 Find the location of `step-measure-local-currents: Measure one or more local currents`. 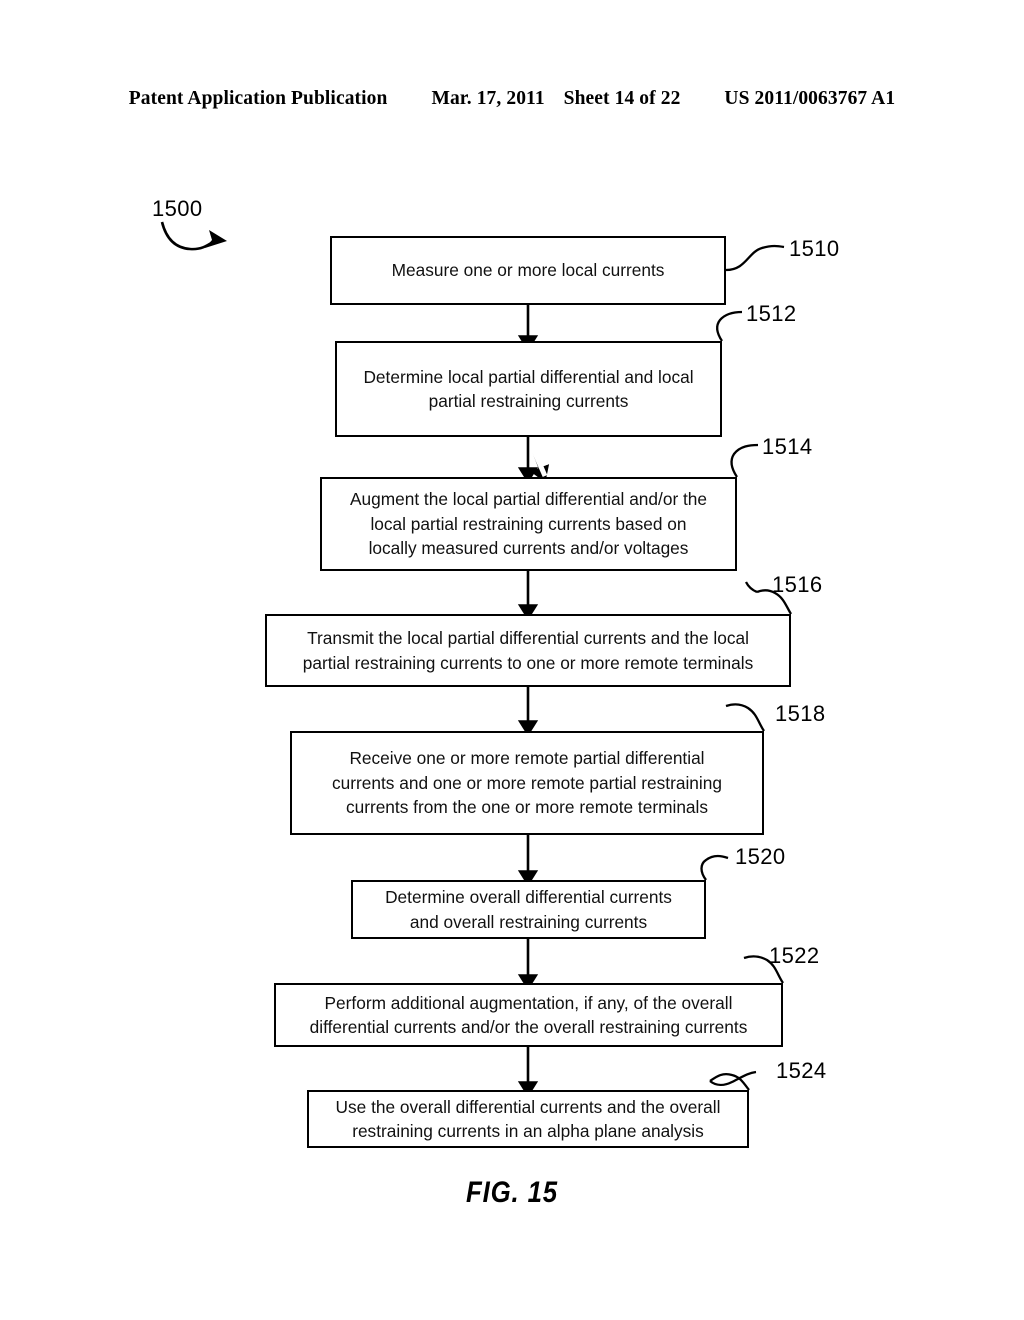

step-measure-local-currents: Measure one or more local currents is located at coordinates (528, 270).